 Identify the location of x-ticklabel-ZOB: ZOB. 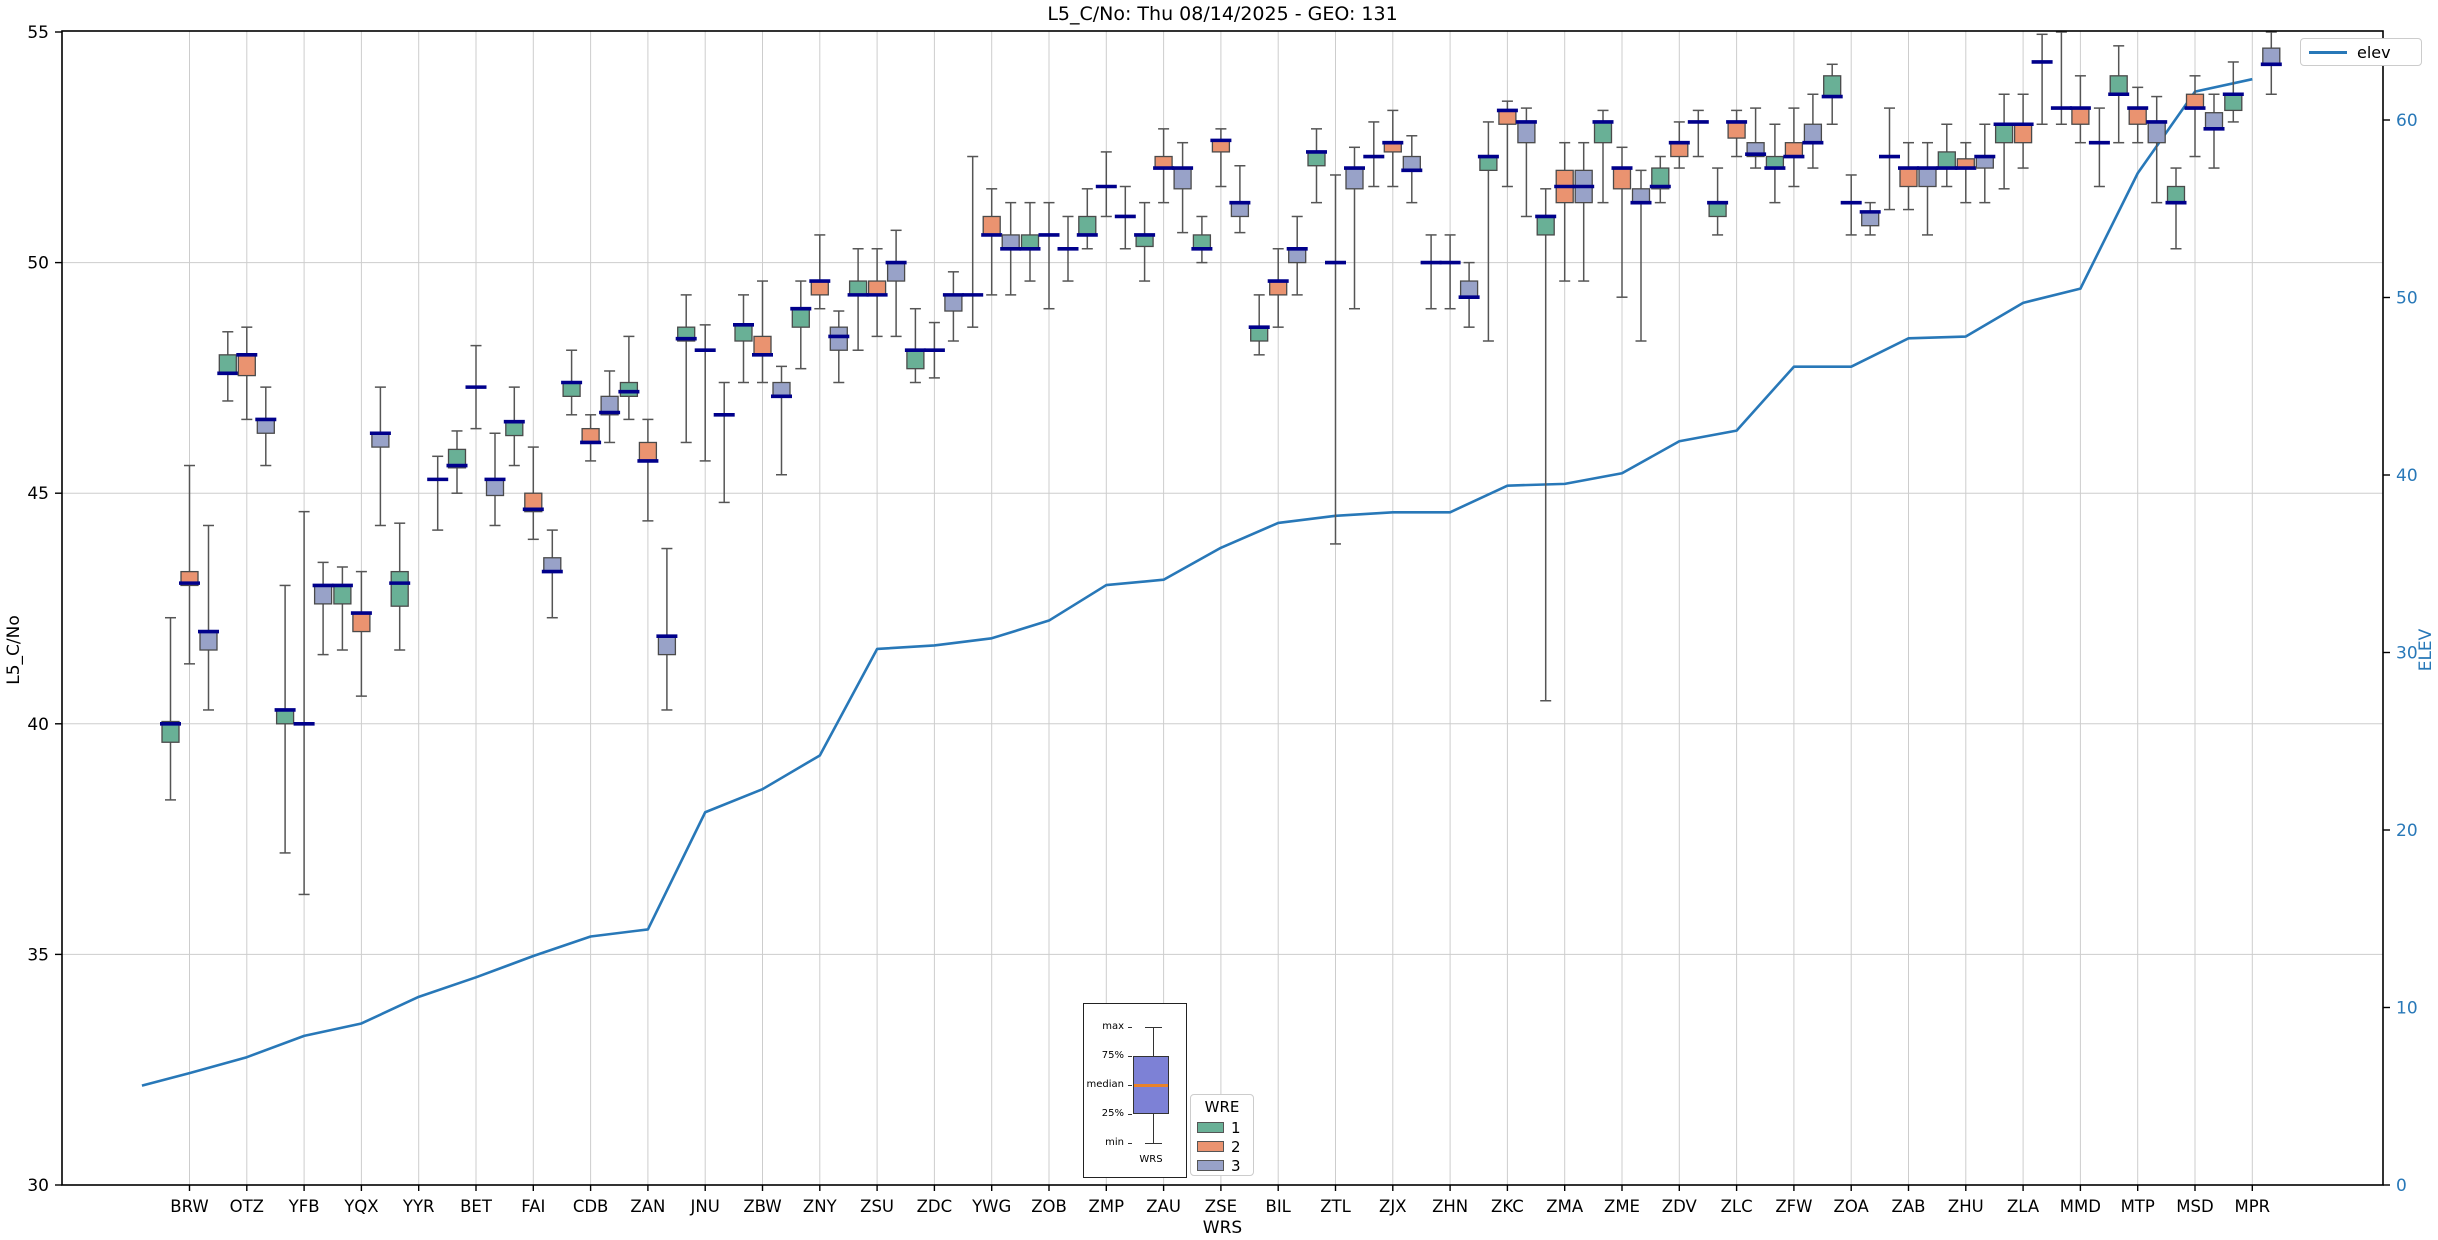
(1049, 1206).